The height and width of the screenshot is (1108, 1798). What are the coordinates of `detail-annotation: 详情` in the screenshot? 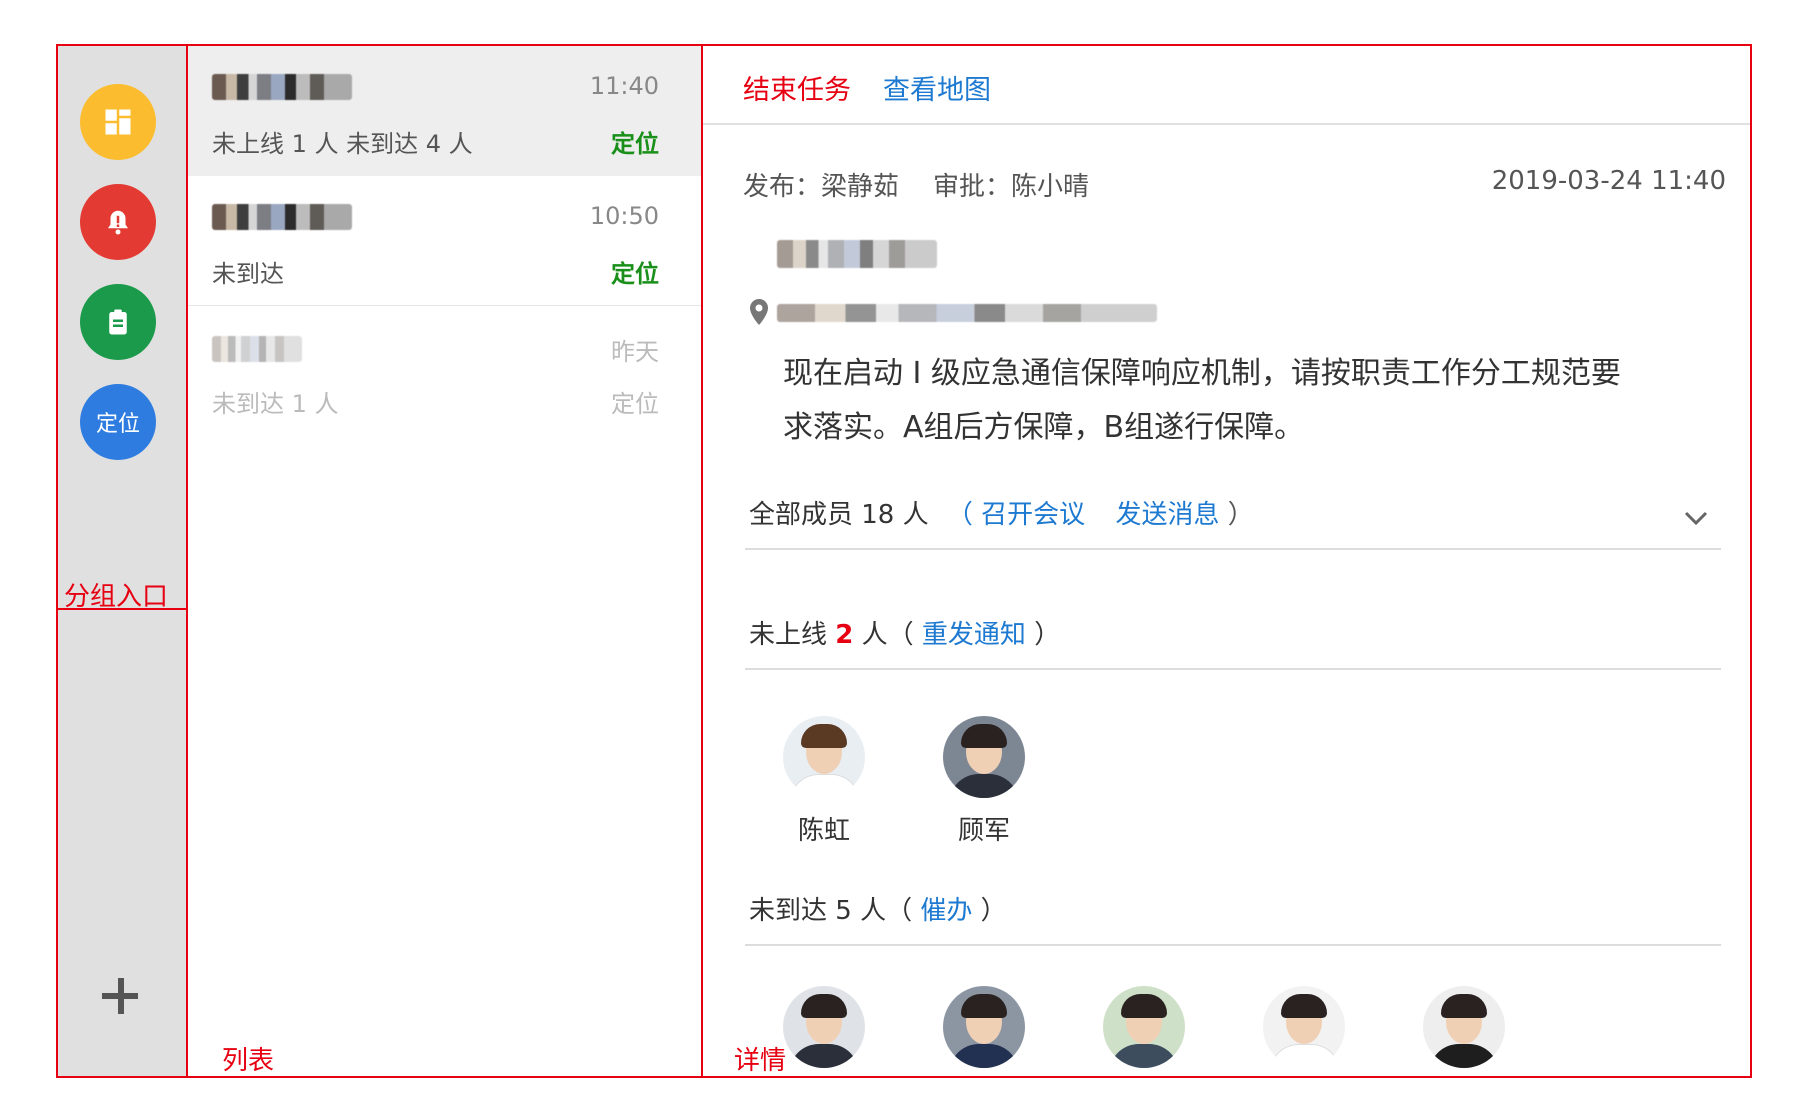 It's located at (760, 1061).